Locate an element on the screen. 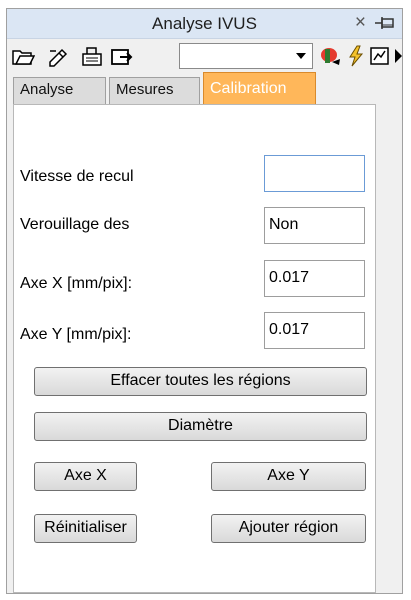 The height and width of the screenshot is (600, 411). tab-calibration: Calibration is located at coordinates (259, 88).